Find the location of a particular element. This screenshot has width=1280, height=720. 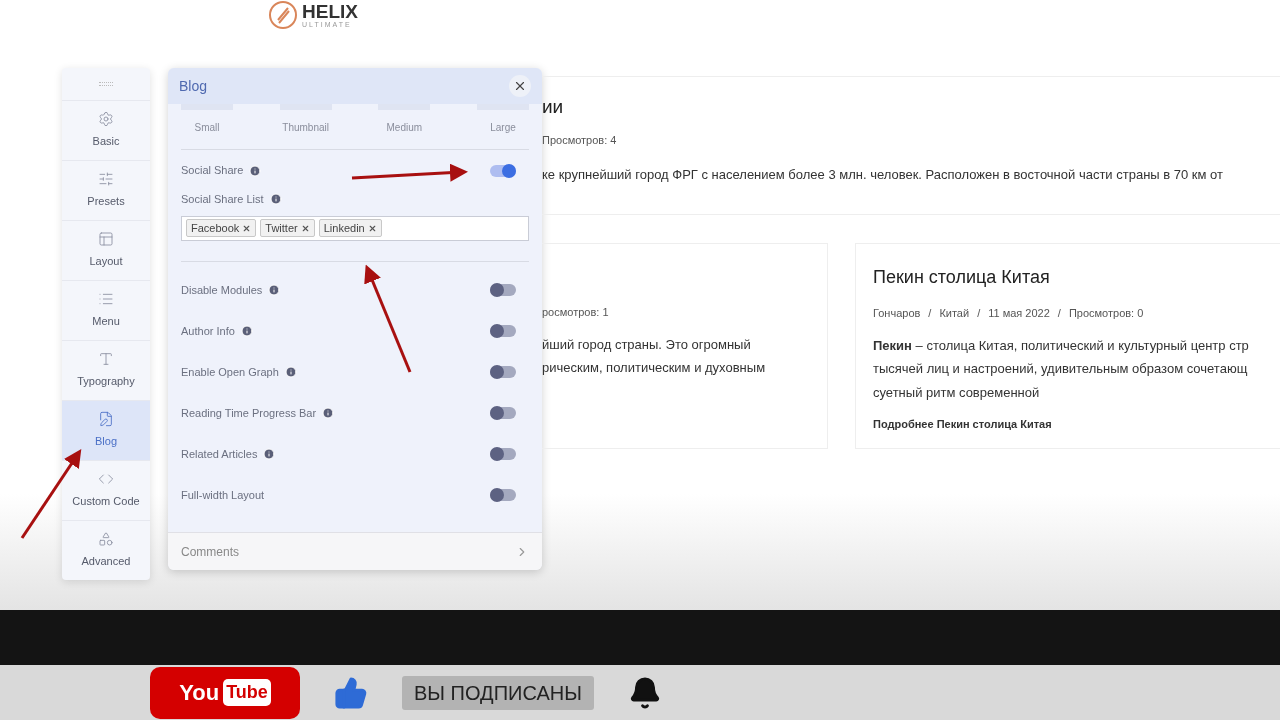

card-meta: Гончаров is located at coordinates (897, 313).